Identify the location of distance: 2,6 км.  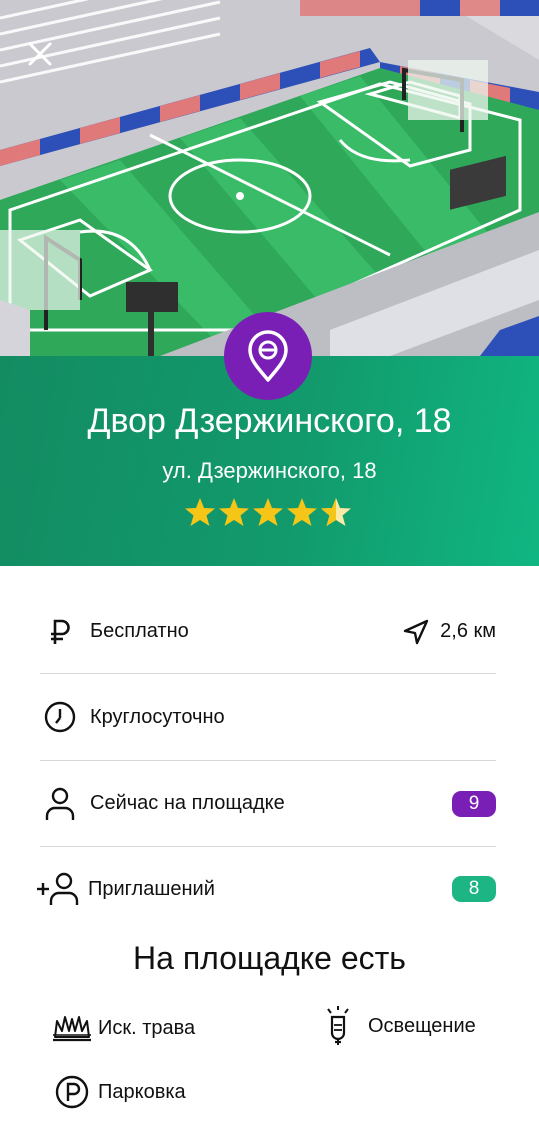
(449, 632).